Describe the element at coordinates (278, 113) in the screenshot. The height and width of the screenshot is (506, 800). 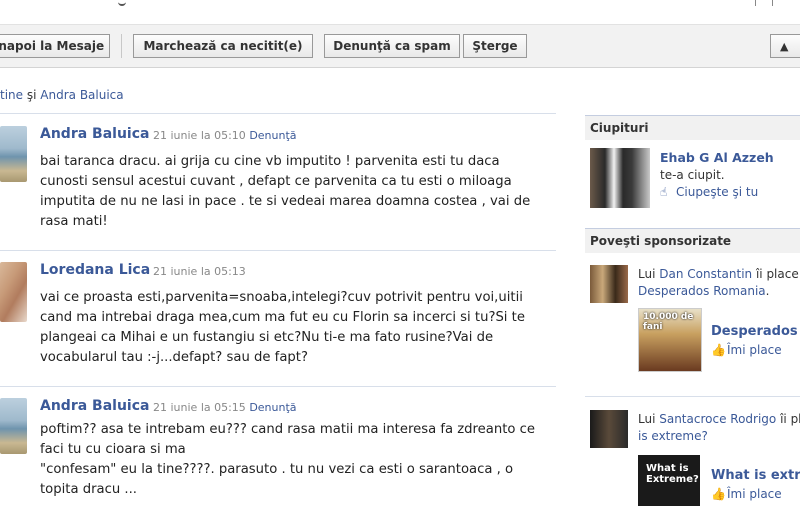
I see `thread-divider` at that location.